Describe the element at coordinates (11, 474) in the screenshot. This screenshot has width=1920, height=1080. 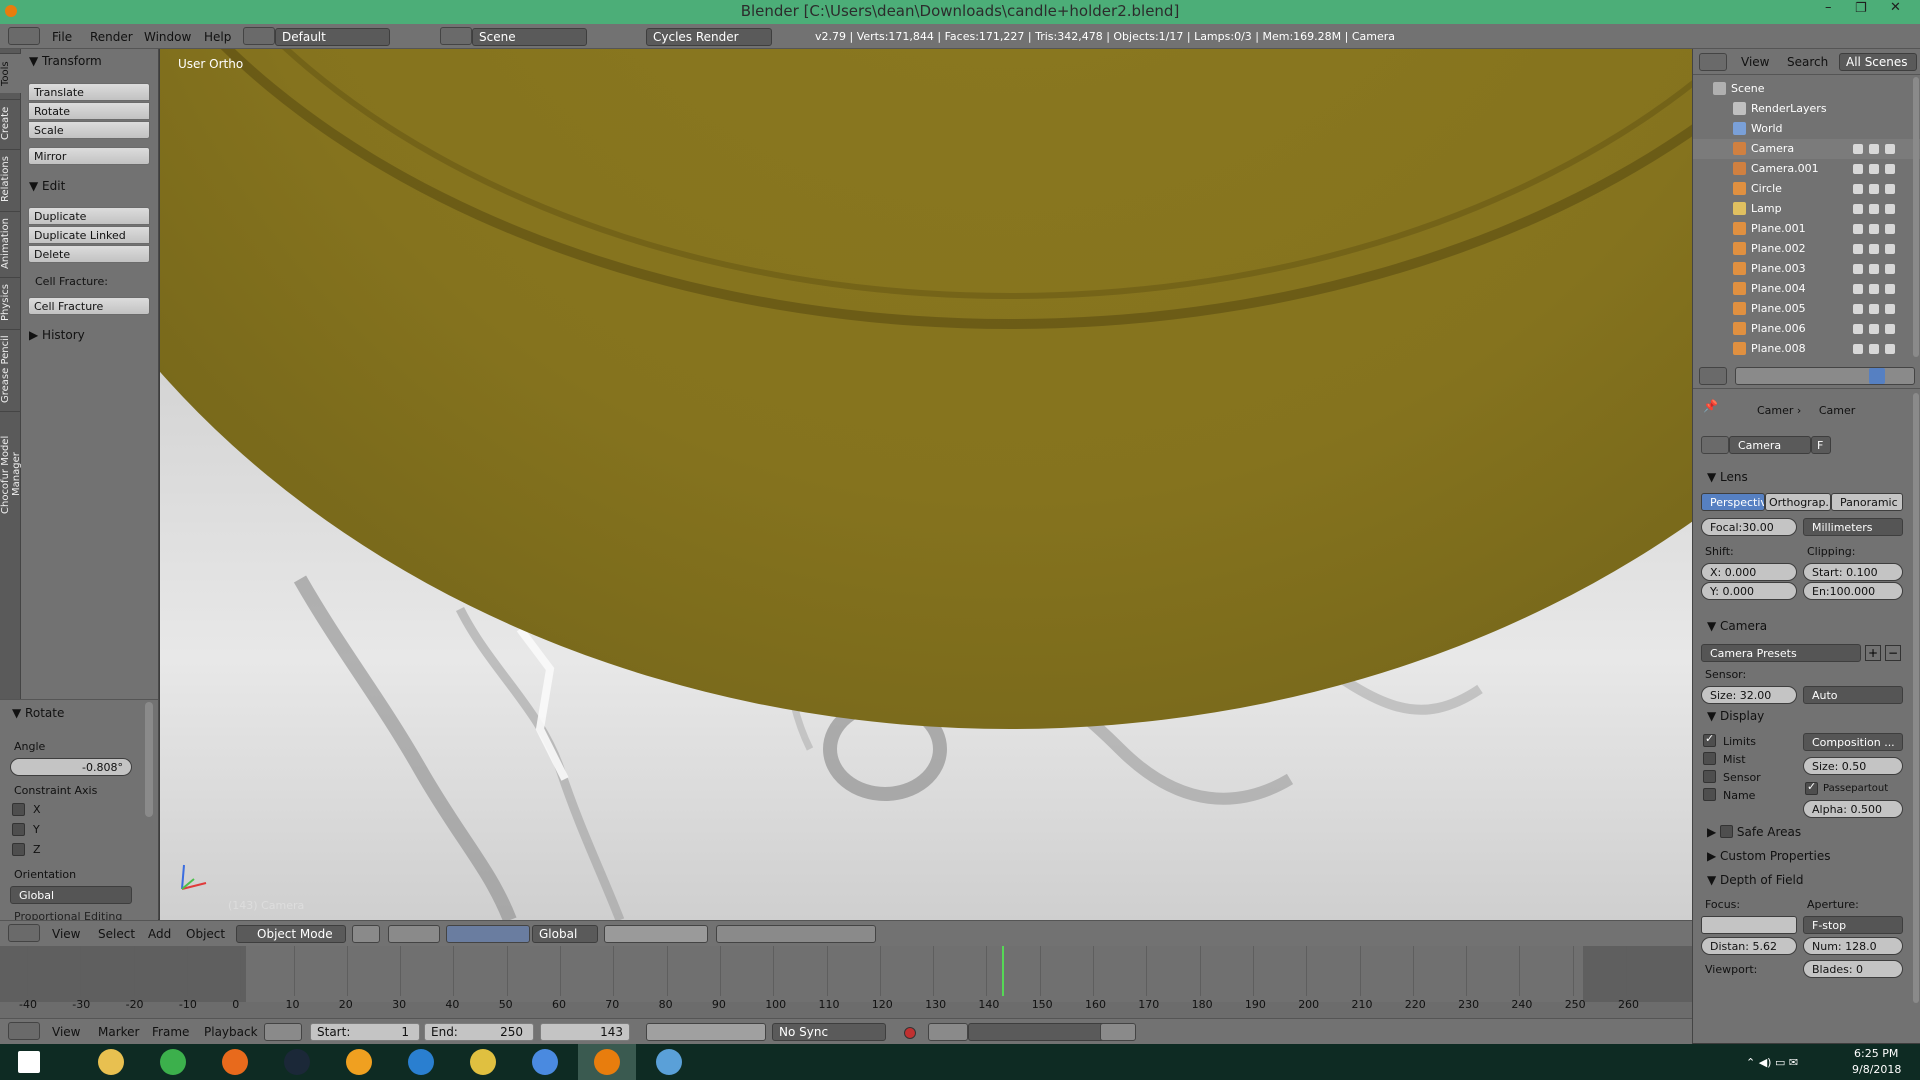
I see `tab-chocofur: Chocofur Model Manager` at that location.